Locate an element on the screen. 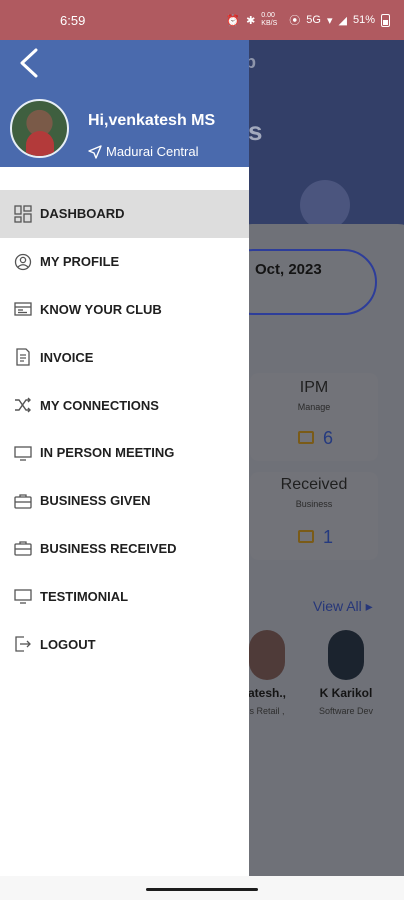 This screenshot has width=404, height=900. menu-item-label: DASHBOARD is located at coordinates (82, 214).